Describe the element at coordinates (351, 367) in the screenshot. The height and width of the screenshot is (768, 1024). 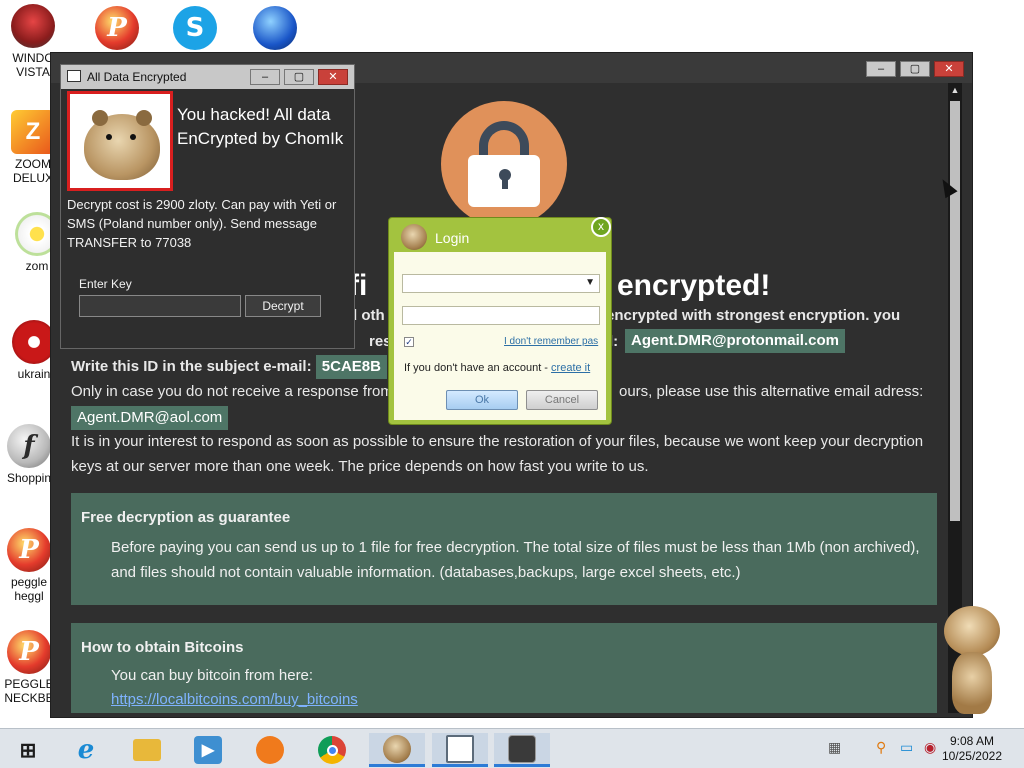
I see `victim-id: 5CAE8B` at that location.